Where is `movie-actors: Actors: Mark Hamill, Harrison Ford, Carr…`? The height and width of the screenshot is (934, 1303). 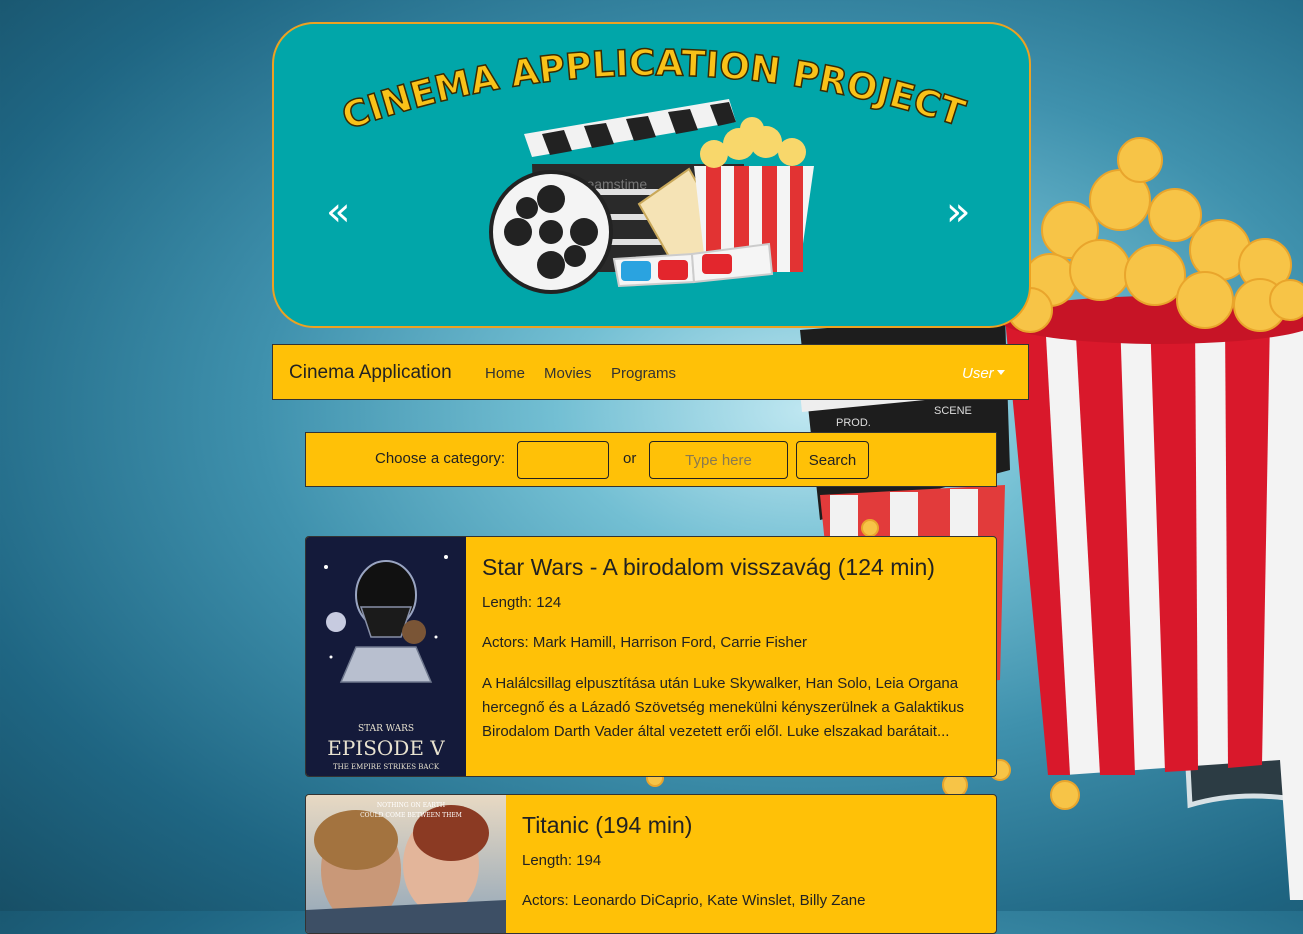 movie-actors: Actors: Mark Hamill, Harrison Ford, Carr… is located at coordinates (645, 642).